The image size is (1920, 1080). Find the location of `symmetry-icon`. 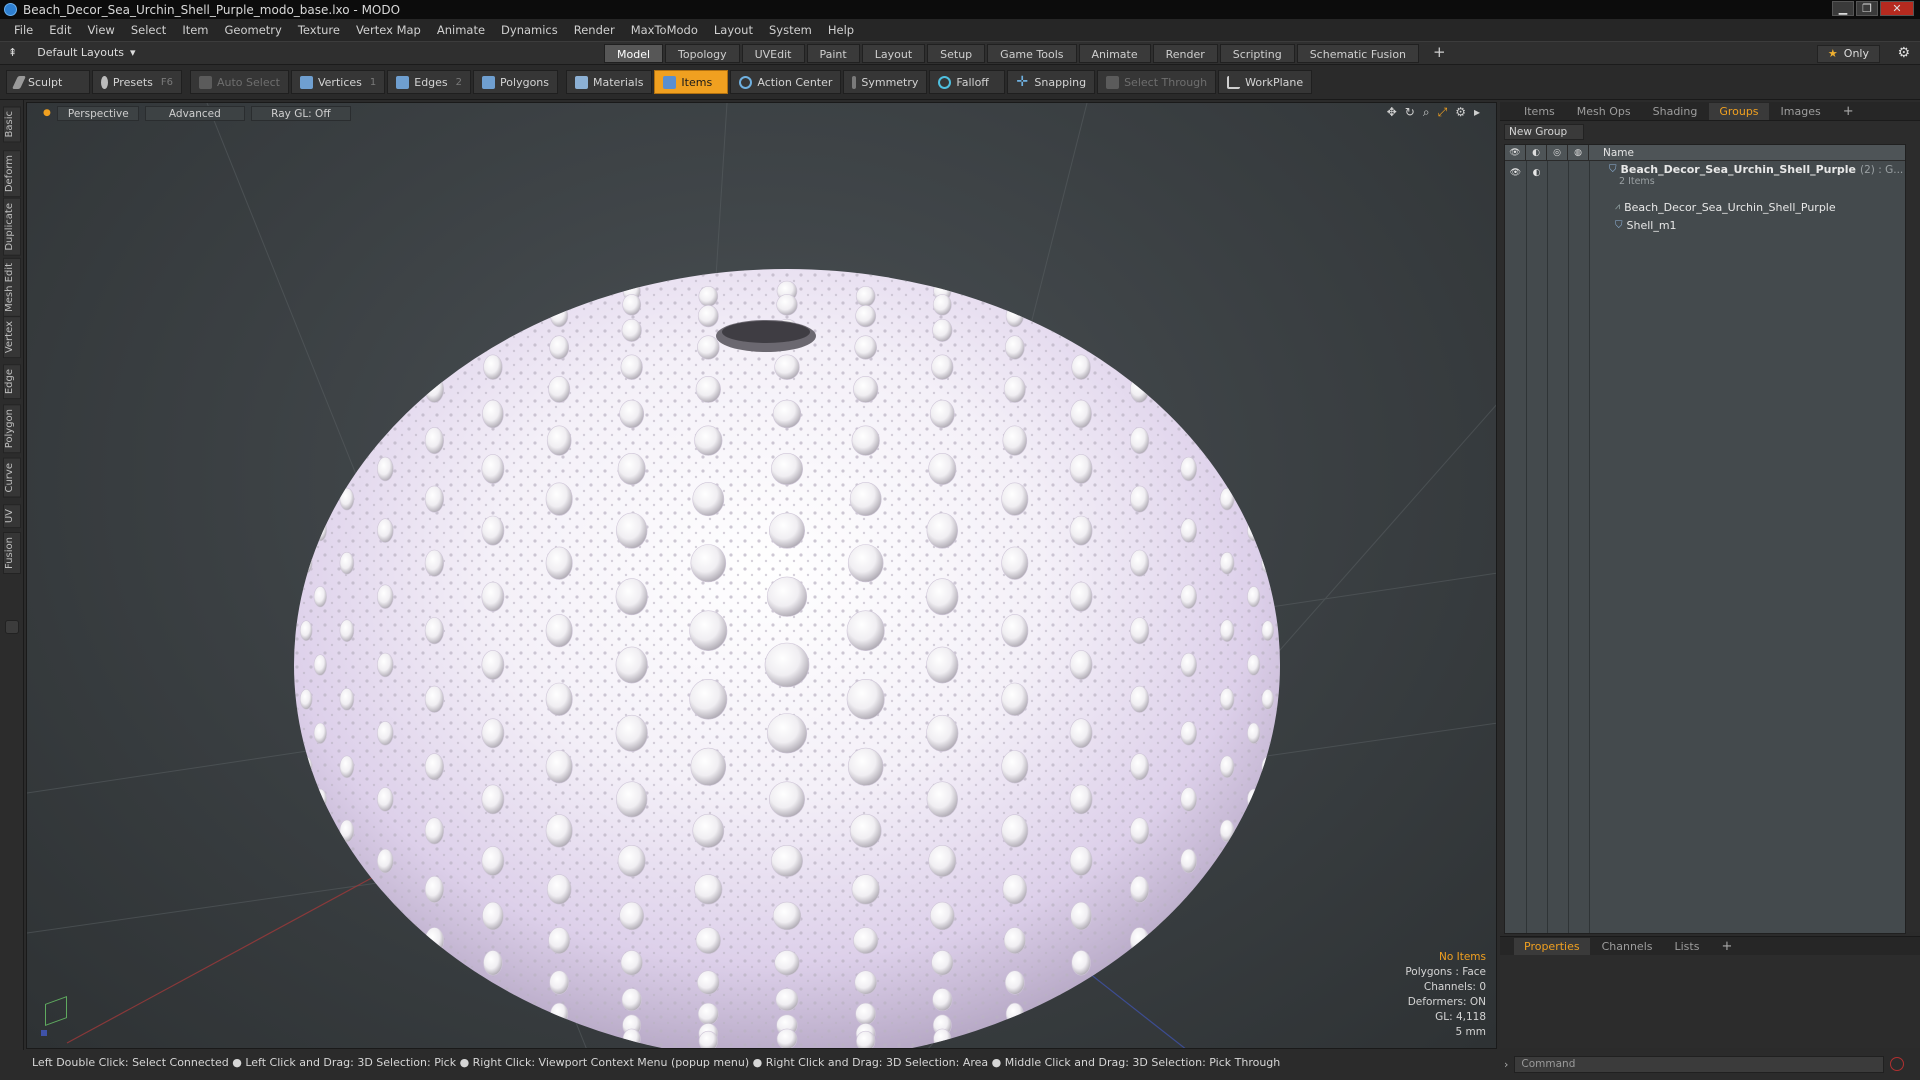

symmetry-icon is located at coordinates (854, 82).